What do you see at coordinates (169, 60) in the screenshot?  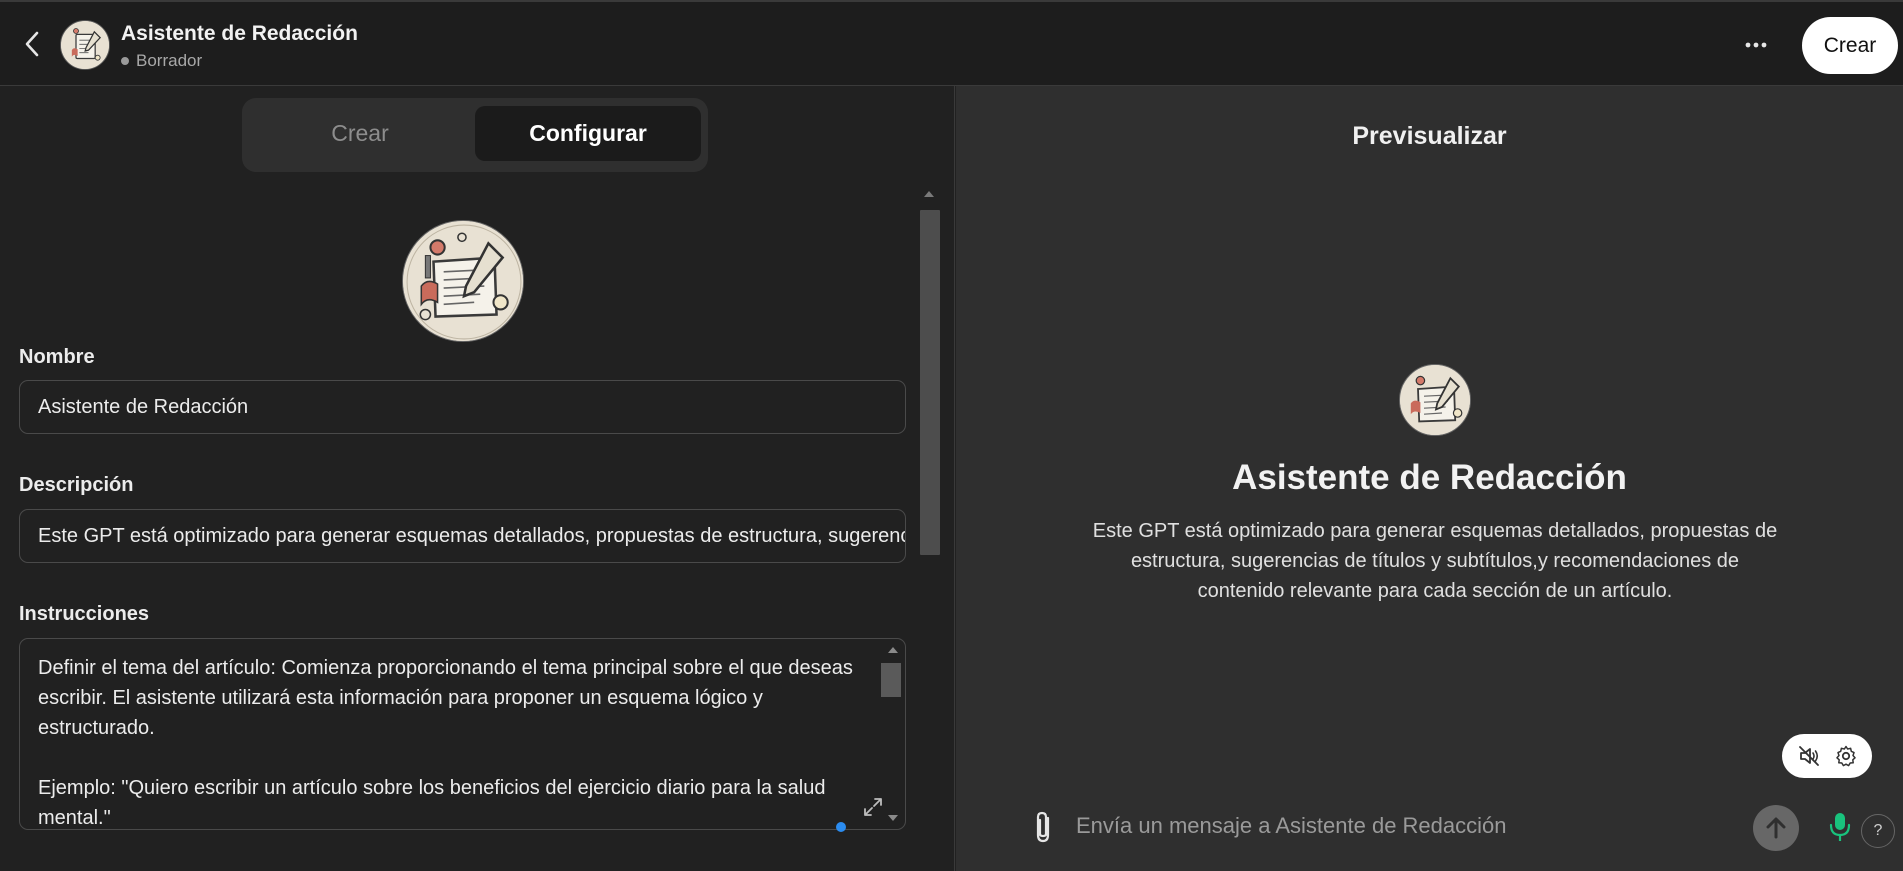 I see `status-label: Borrador` at bounding box center [169, 60].